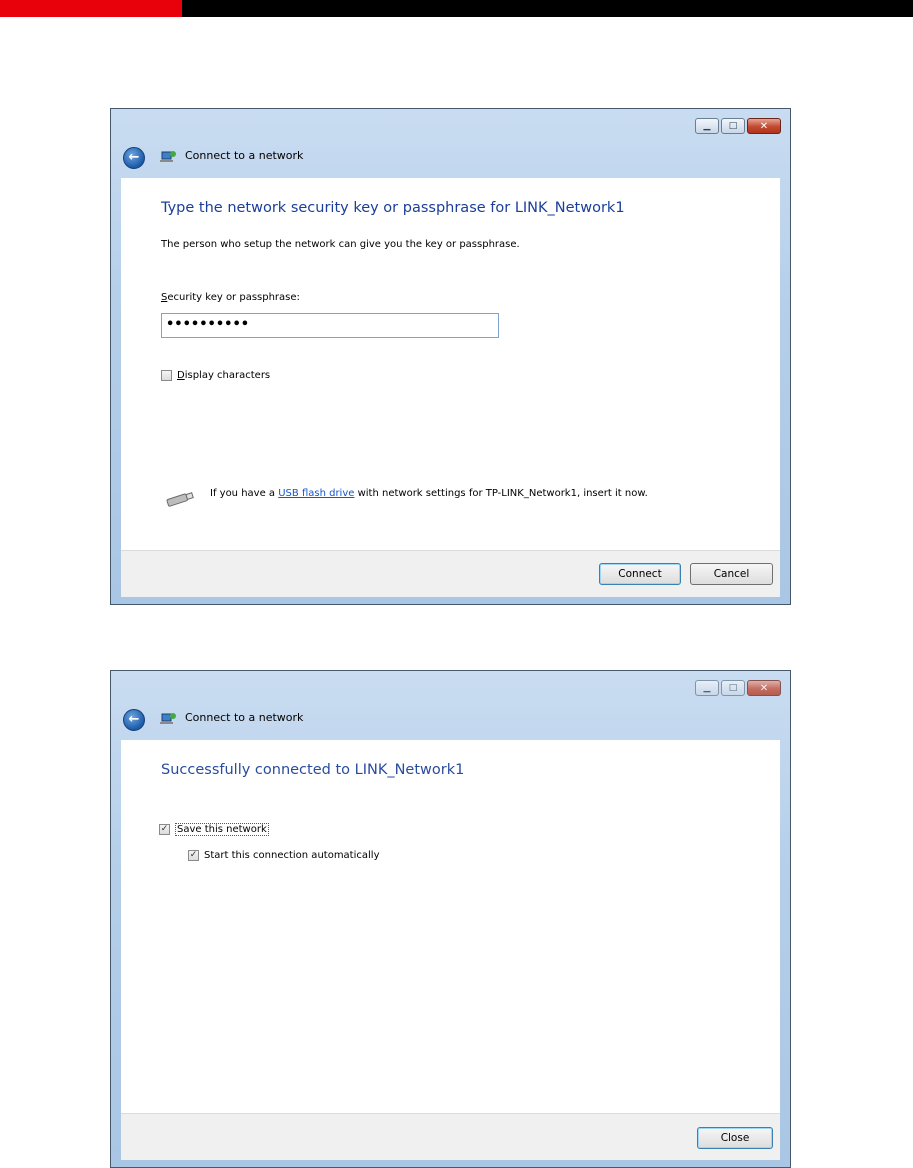  I want to click on start-automatically-label: Start this connection automatically, so click(292, 855).